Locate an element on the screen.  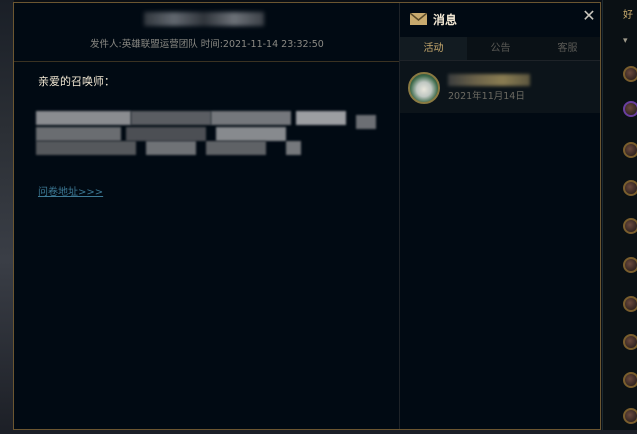
message-list-item: 2021年11月14日 is located at coordinates (500, 87).